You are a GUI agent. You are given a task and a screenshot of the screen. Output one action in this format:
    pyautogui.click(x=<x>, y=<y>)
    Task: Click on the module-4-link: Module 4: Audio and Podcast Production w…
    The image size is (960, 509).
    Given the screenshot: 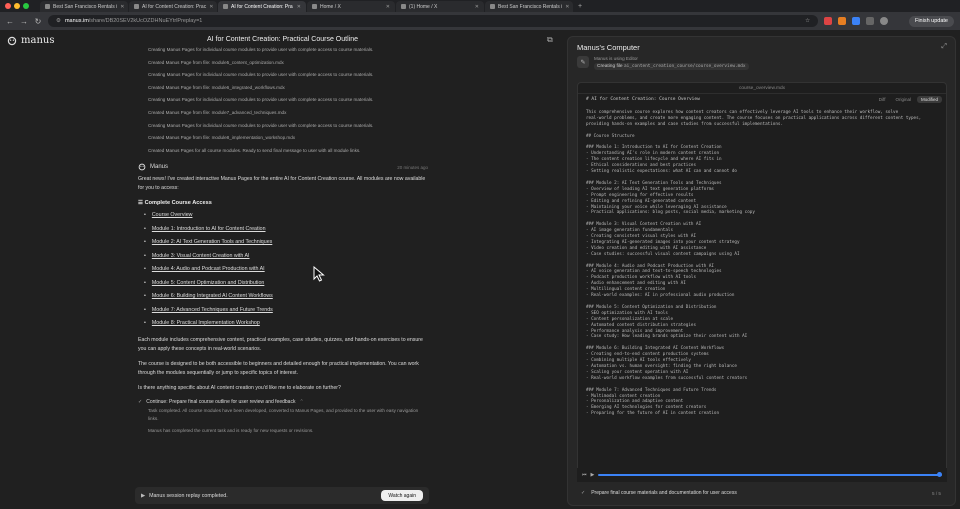 What is the action you would take?
    pyautogui.click(x=286, y=270)
    